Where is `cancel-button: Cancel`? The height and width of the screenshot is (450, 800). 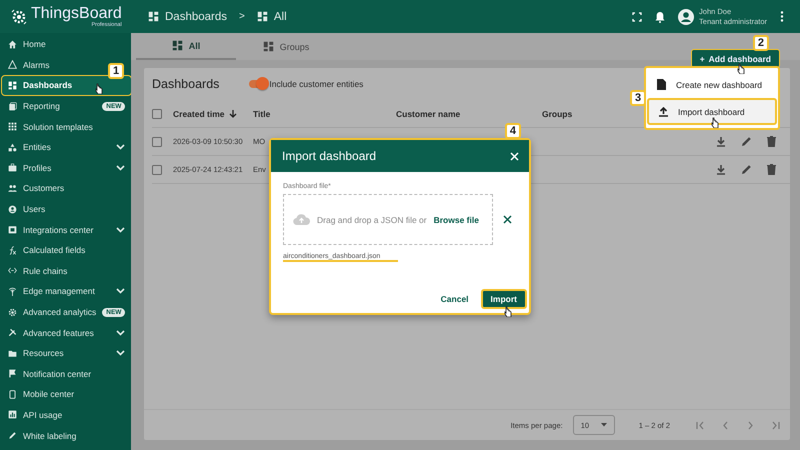
cancel-button: Cancel is located at coordinates (454, 299).